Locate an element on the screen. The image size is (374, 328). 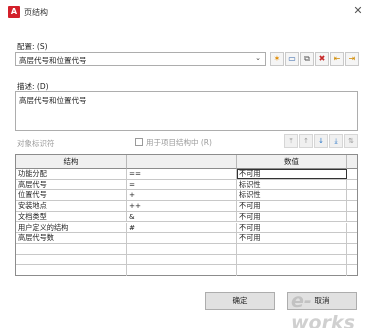
prefix-cell: == is located at coordinates (182, 174).